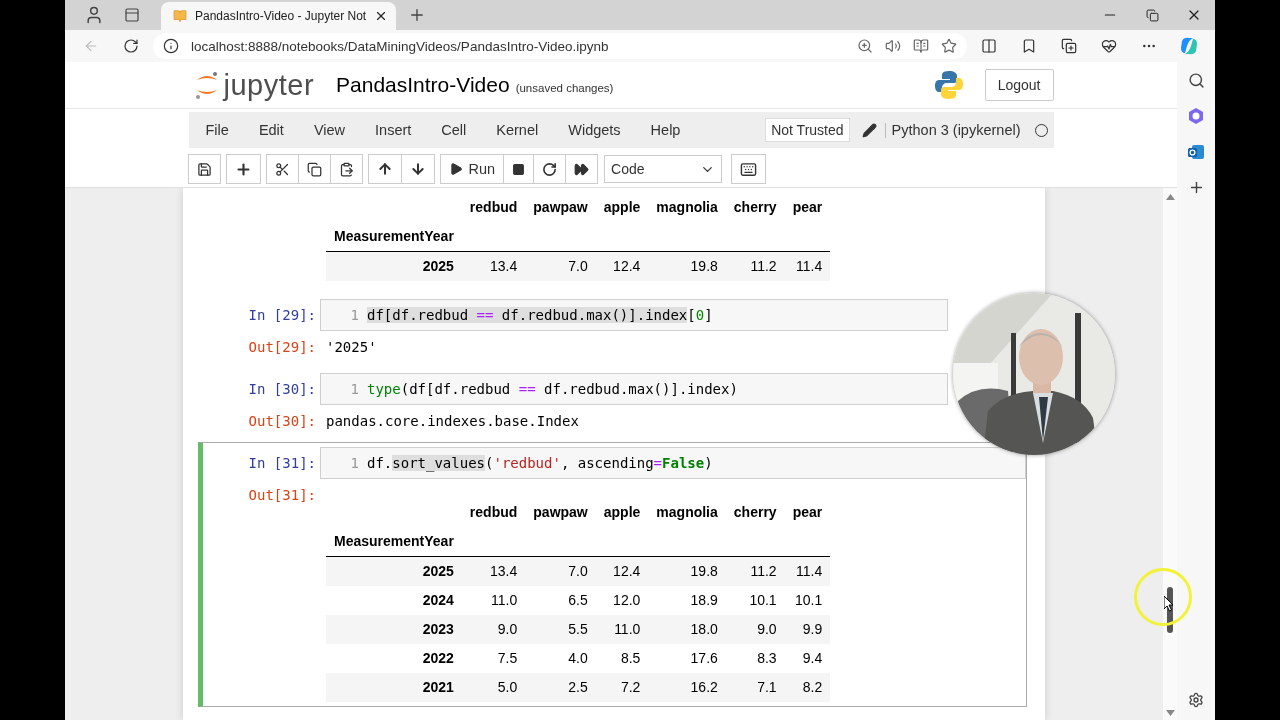 This screenshot has height=720, width=1280. Describe the element at coordinates (384, 169) in the screenshot. I see `move-up-button` at that location.